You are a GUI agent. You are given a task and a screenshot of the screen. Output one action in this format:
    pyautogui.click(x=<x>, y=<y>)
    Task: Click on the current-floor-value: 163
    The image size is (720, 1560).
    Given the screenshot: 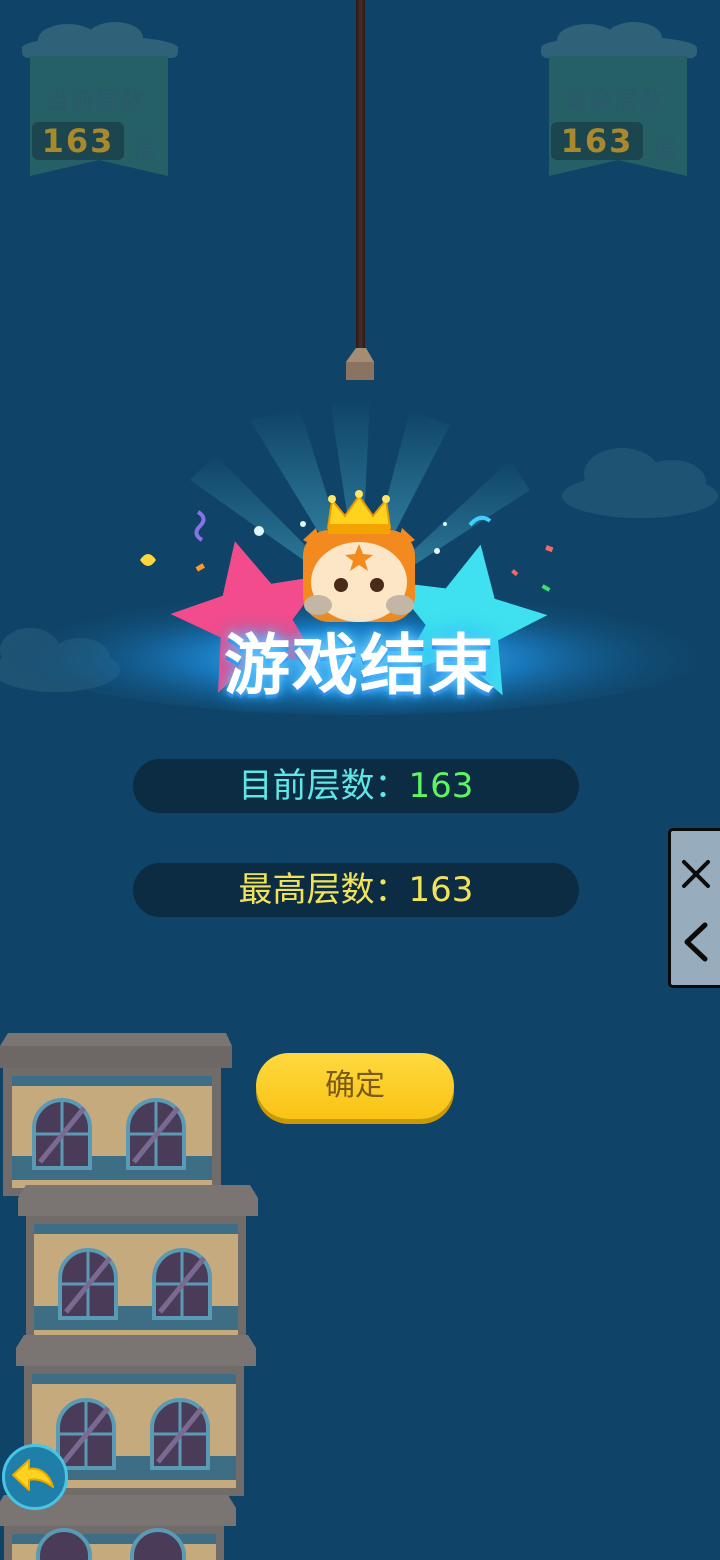 What is the action you would take?
    pyautogui.click(x=78, y=141)
    